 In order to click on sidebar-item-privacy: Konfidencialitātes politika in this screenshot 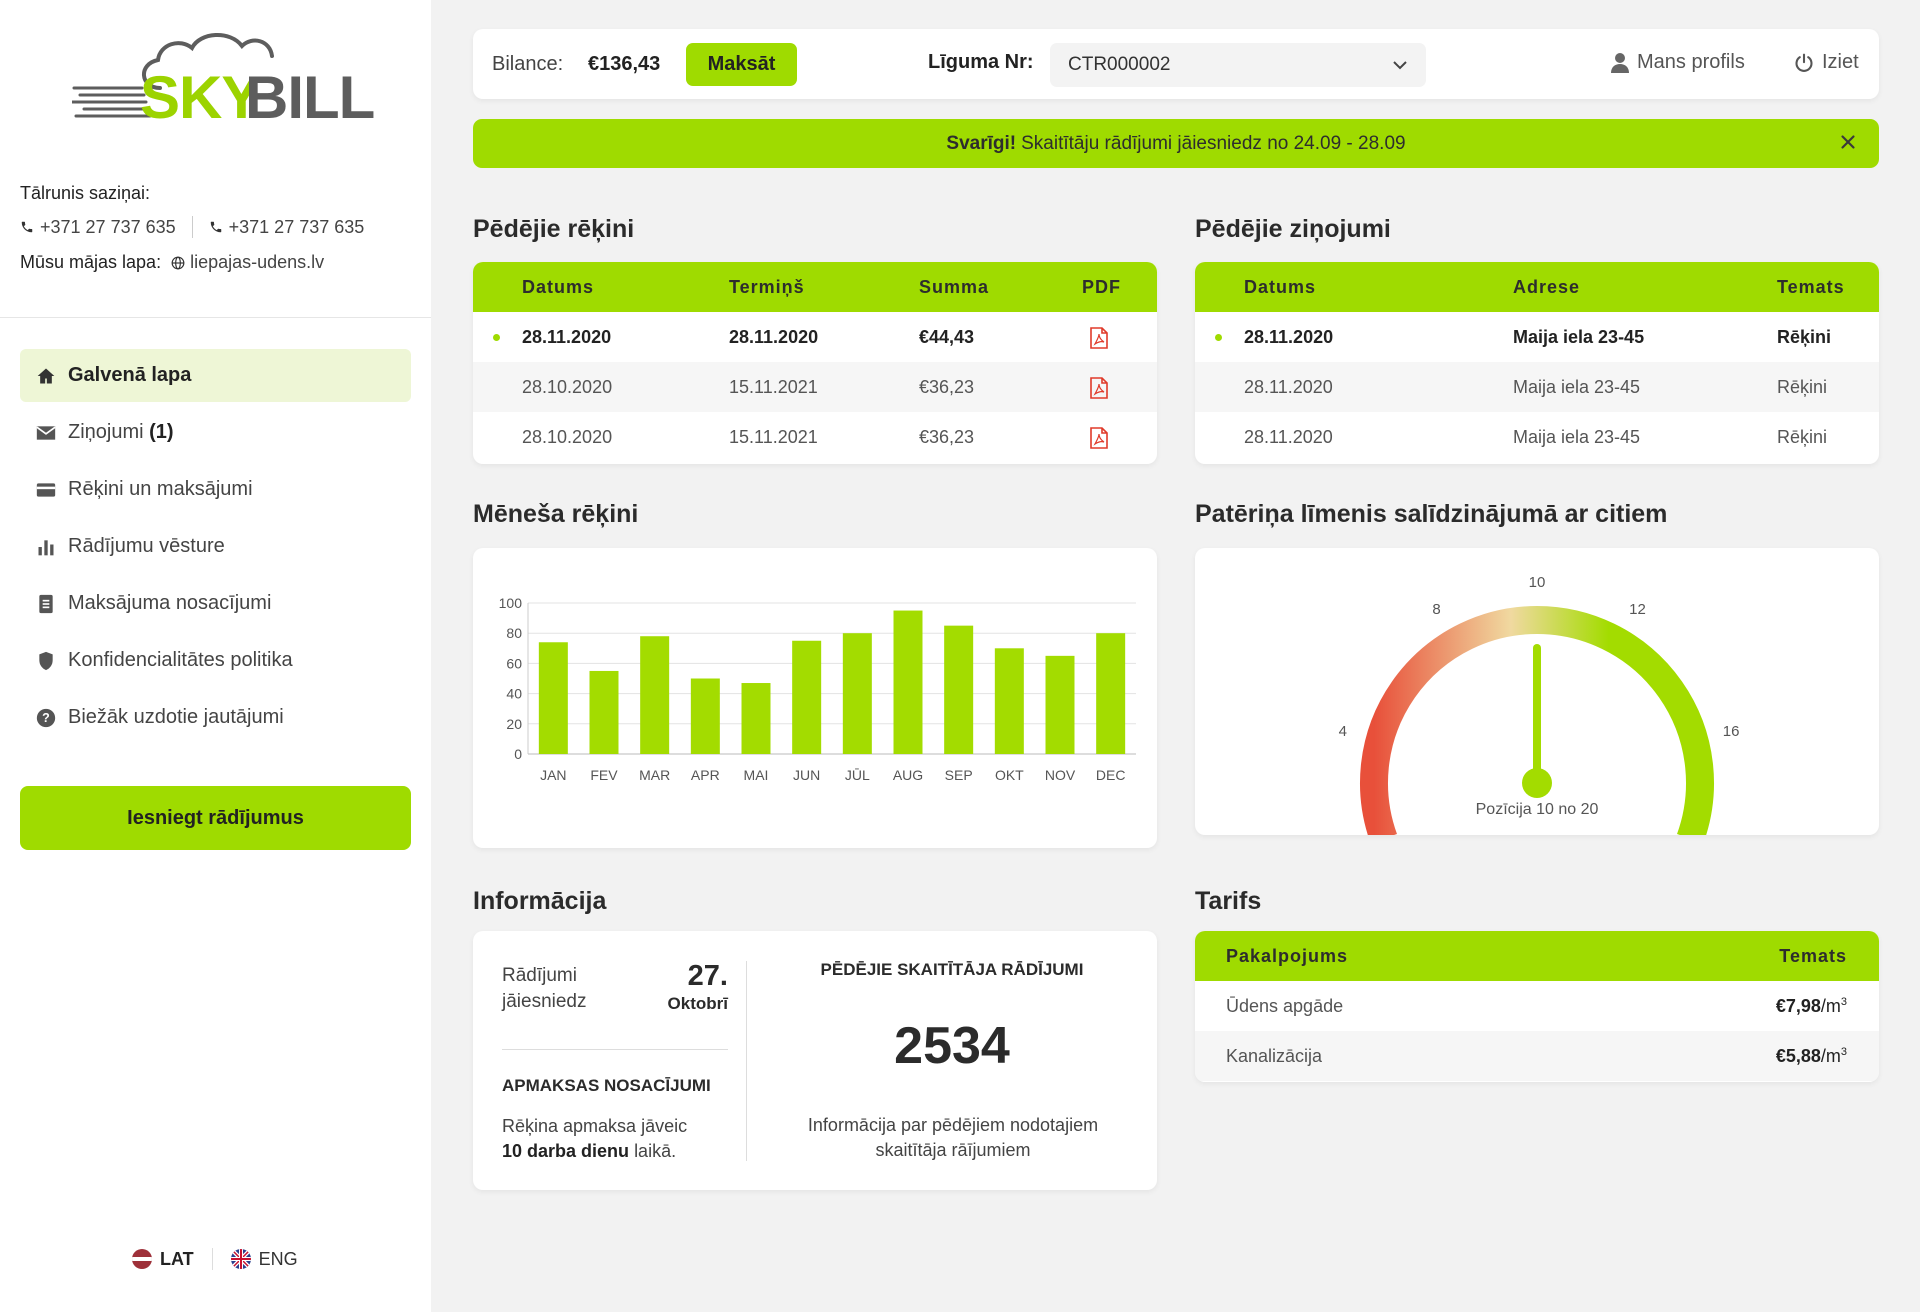, I will do `click(215, 660)`.